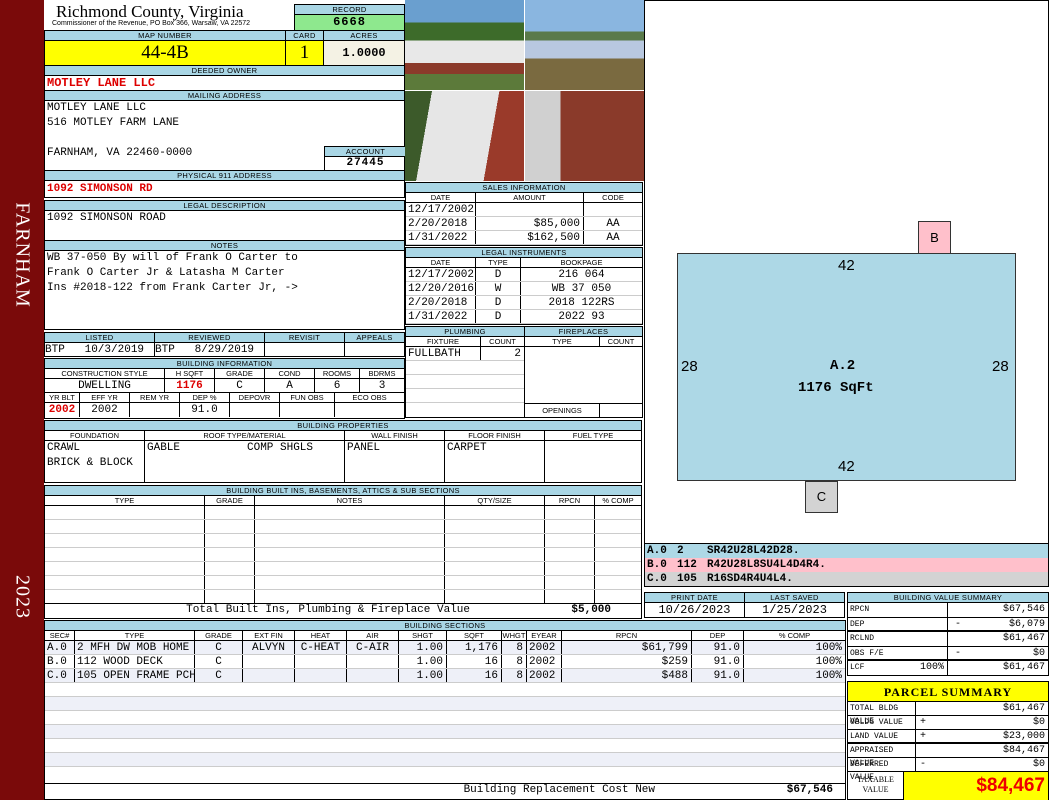 This screenshot has width=1050, height=800. Describe the element at coordinates (369, 397) in the screenshot. I see `column-header: ECO OBS` at that location.